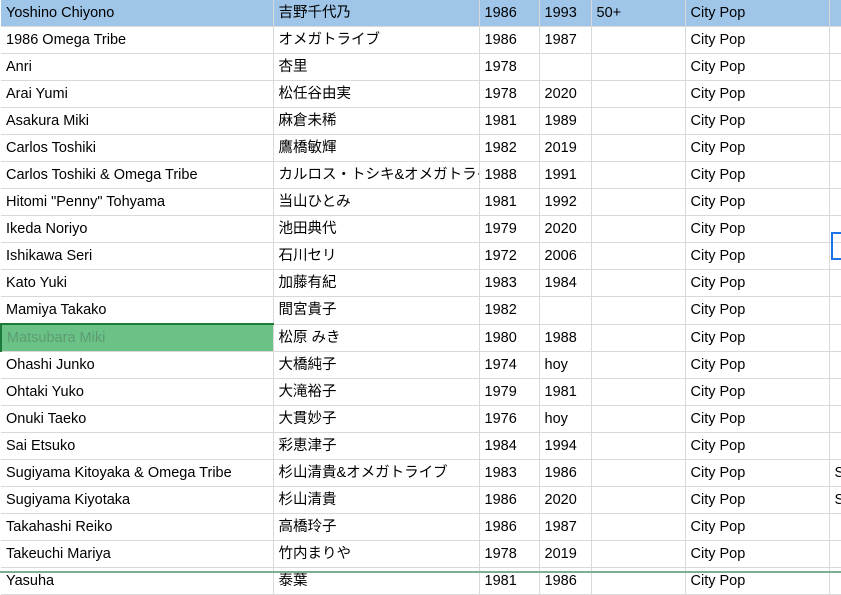 This screenshot has height=595, width=841. Describe the element at coordinates (376, 500) in the screenshot. I see `cell-name_jp: 杉山清貴` at that location.